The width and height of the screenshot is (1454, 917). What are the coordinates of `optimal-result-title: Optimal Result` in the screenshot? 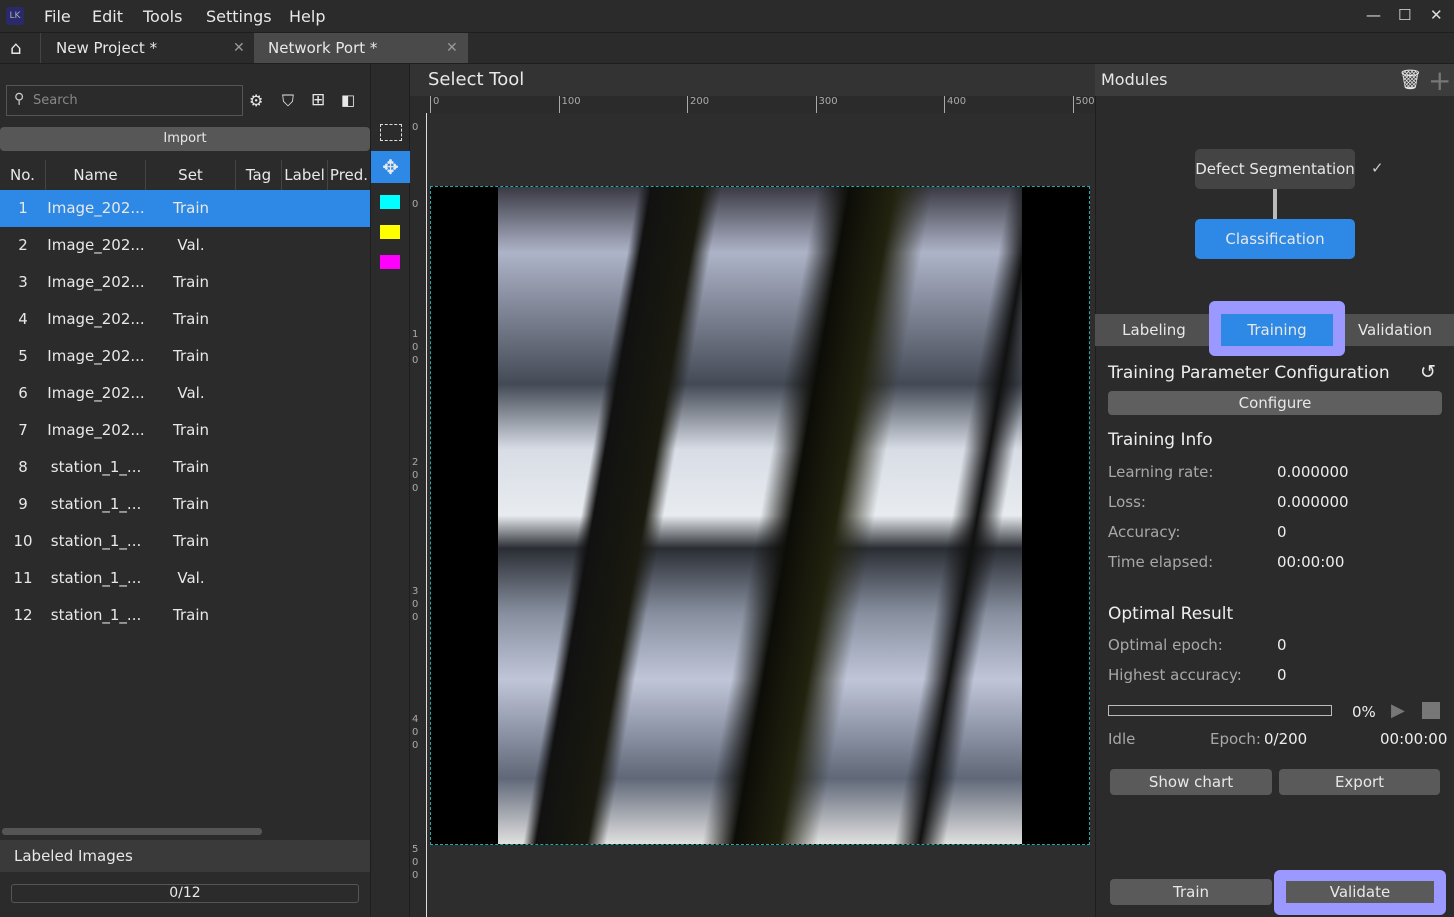 It's located at (1171, 614).